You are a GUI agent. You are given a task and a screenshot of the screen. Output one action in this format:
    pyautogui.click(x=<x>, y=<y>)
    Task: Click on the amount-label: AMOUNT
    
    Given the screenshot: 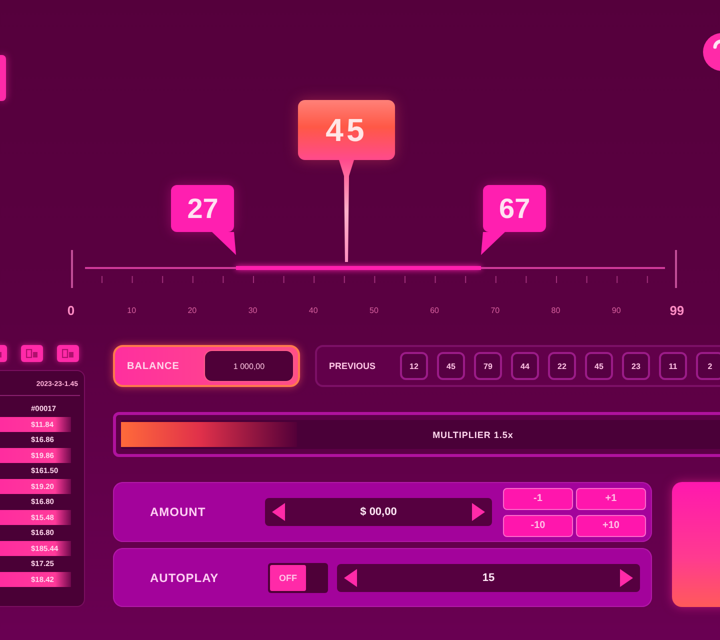 What is the action you would take?
    pyautogui.click(x=178, y=512)
    